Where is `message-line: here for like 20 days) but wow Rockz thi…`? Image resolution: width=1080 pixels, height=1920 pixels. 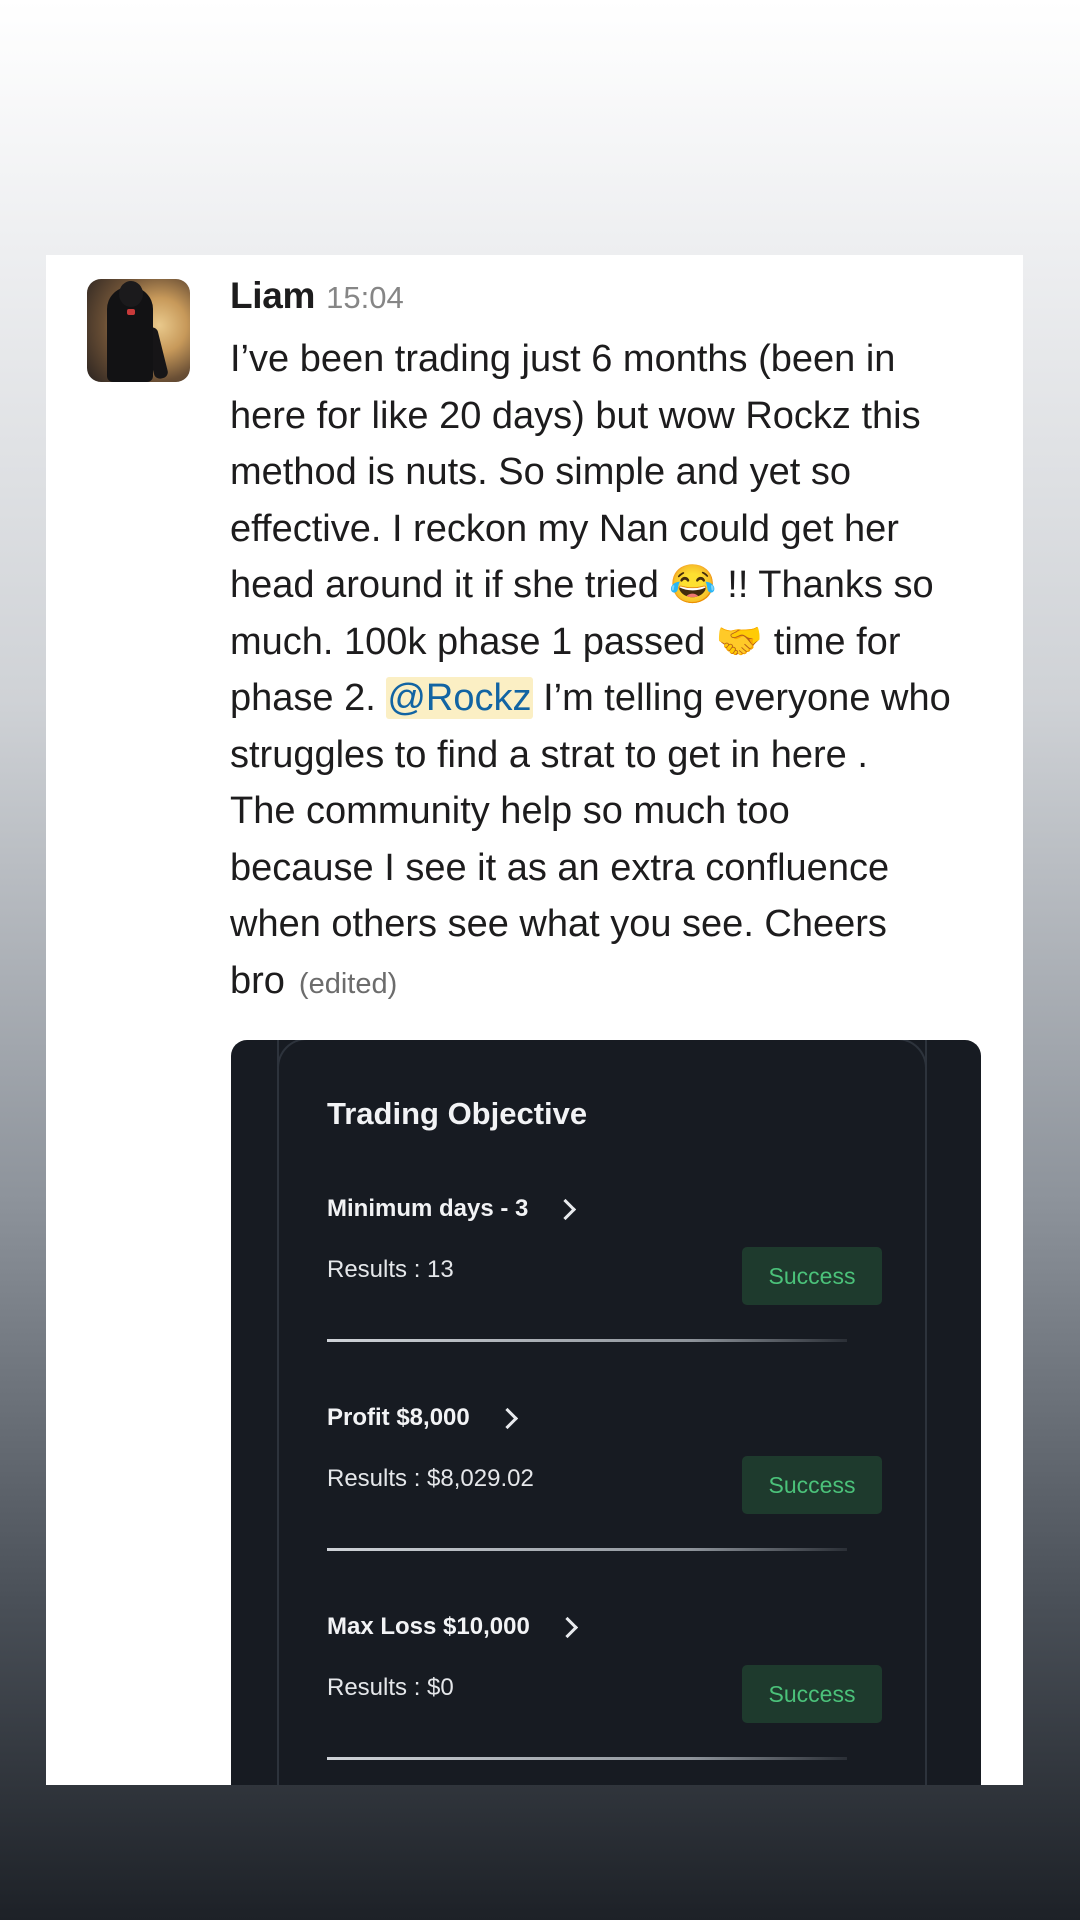
message-line: here for like 20 days) but wow Rockz thi… is located at coordinates (575, 415).